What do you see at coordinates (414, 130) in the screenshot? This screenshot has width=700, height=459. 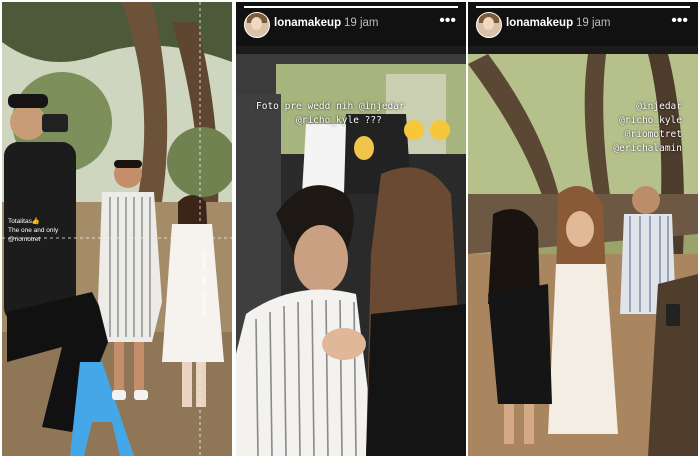 I see `flushed-emoji-icon` at bounding box center [414, 130].